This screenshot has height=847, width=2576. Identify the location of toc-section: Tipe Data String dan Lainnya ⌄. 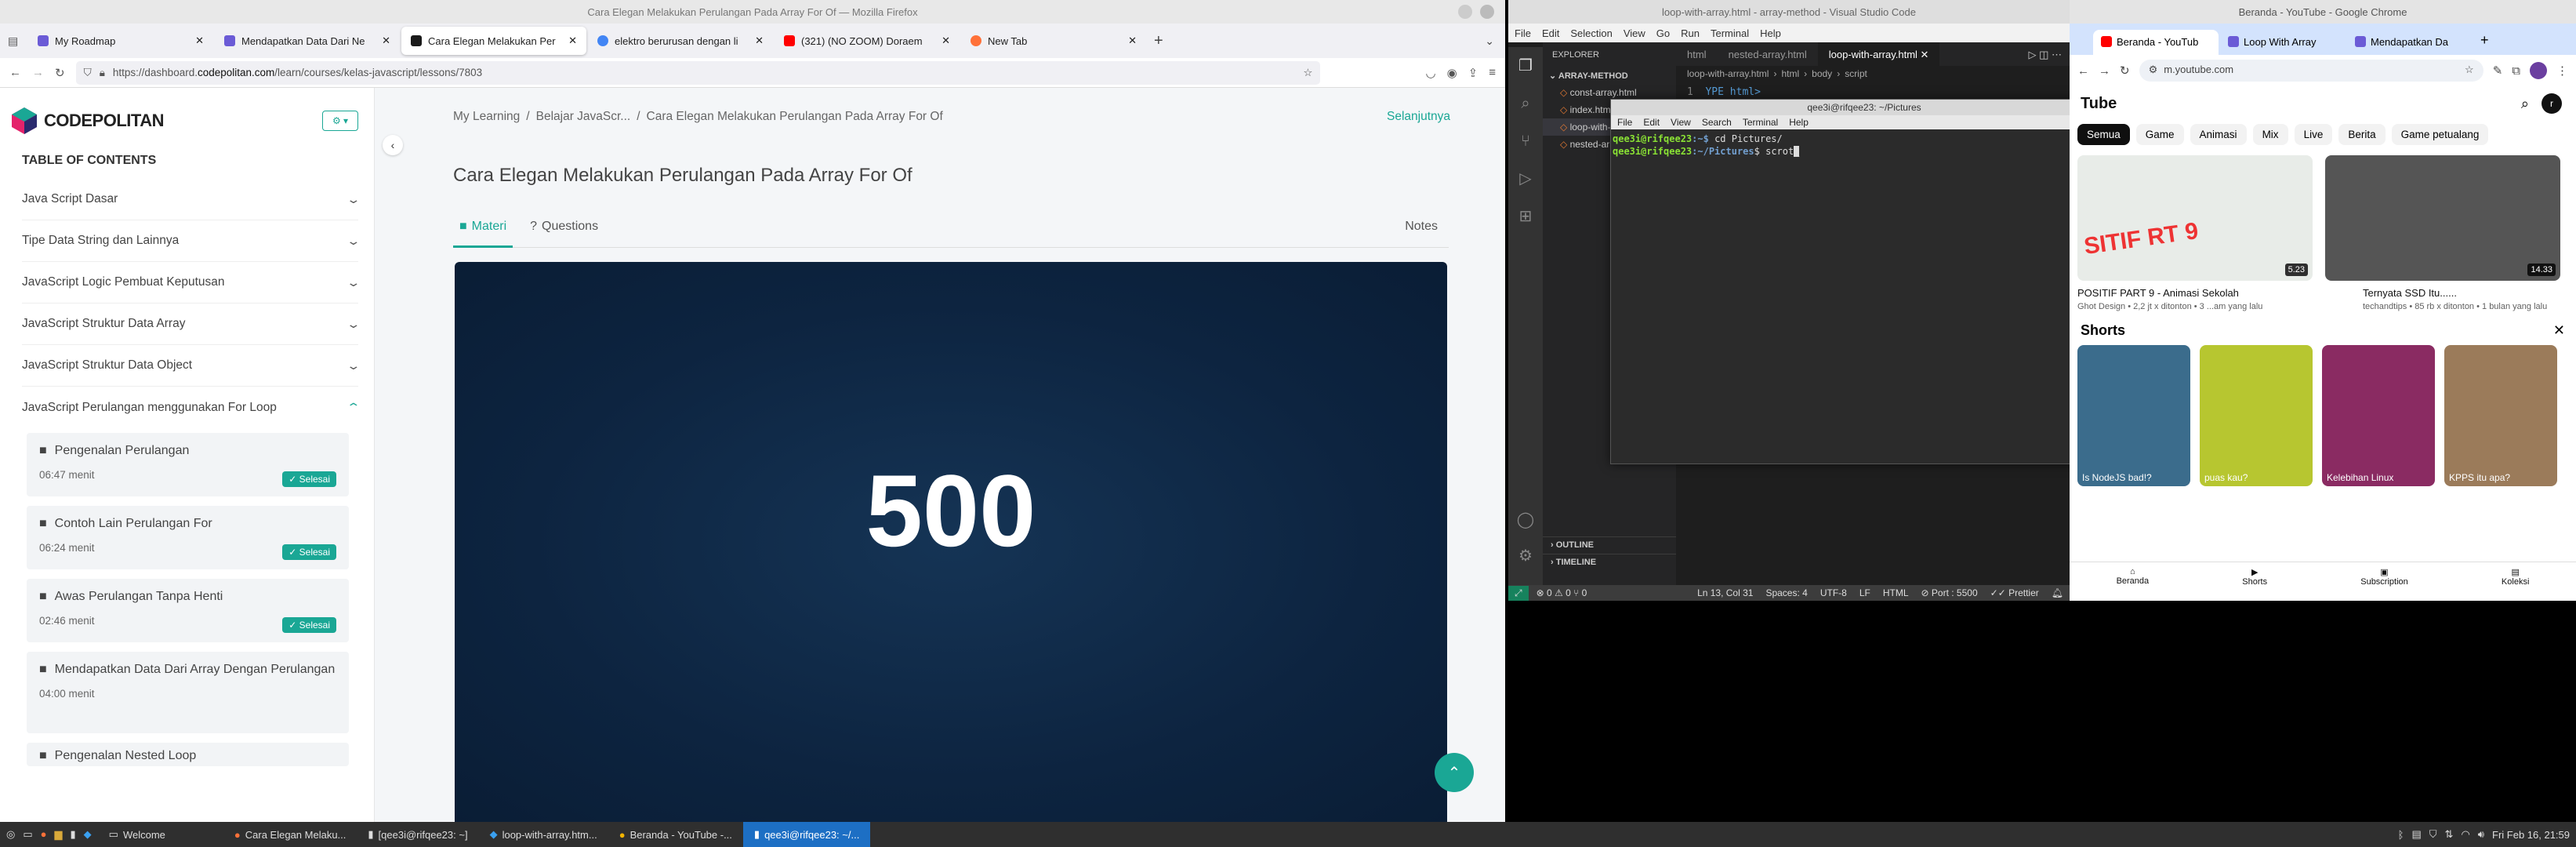
(192, 241).